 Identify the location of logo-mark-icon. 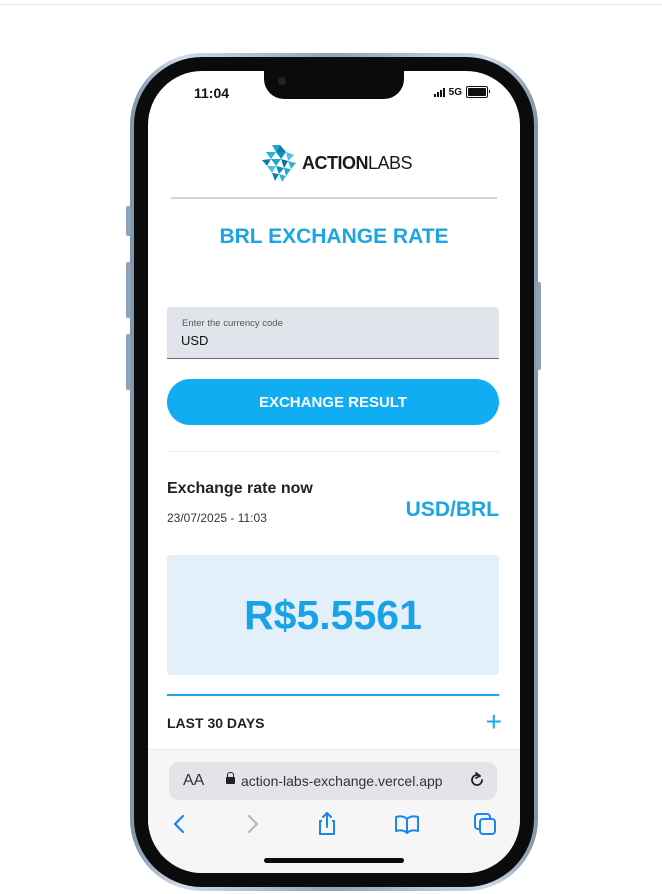
(279, 163).